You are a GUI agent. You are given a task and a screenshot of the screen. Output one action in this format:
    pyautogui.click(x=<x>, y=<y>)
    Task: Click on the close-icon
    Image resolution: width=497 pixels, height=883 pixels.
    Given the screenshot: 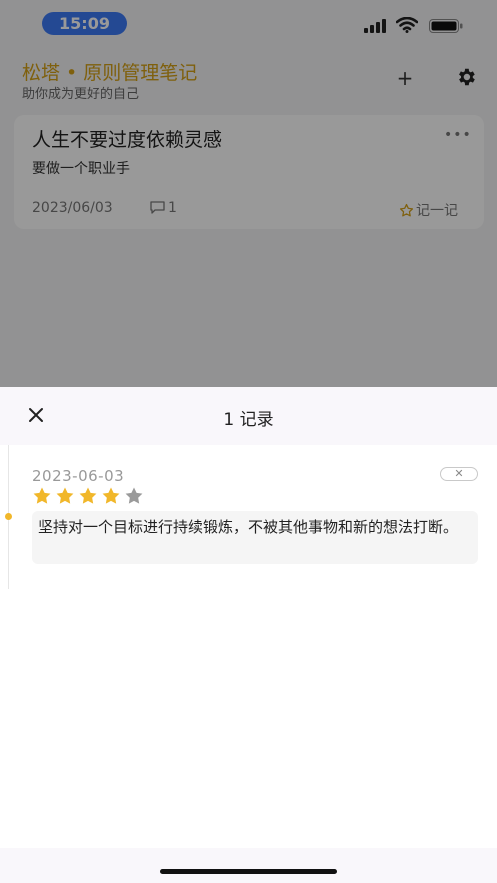 What is the action you would take?
    pyautogui.click(x=36, y=415)
    